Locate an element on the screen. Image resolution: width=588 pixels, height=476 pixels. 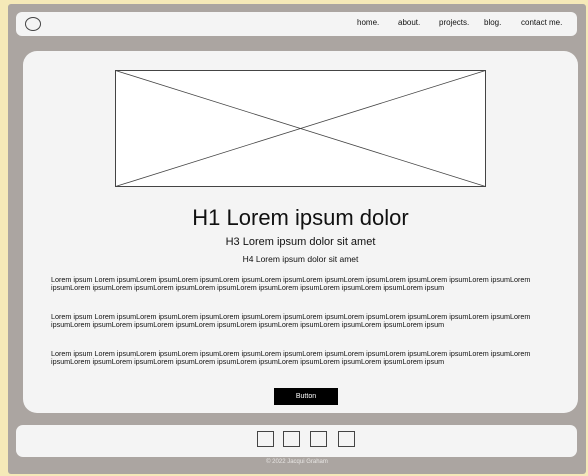
primary-button: Button is located at coordinates (306, 396).